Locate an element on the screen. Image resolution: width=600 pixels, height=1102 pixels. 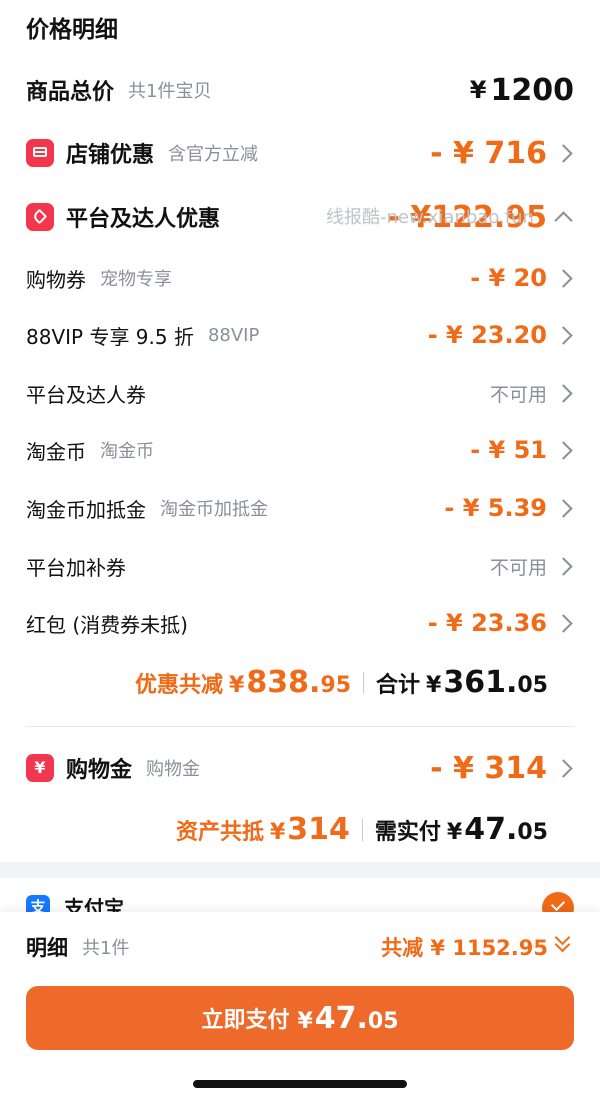
goods-total-yen: ¥ is located at coordinates (478, 90).